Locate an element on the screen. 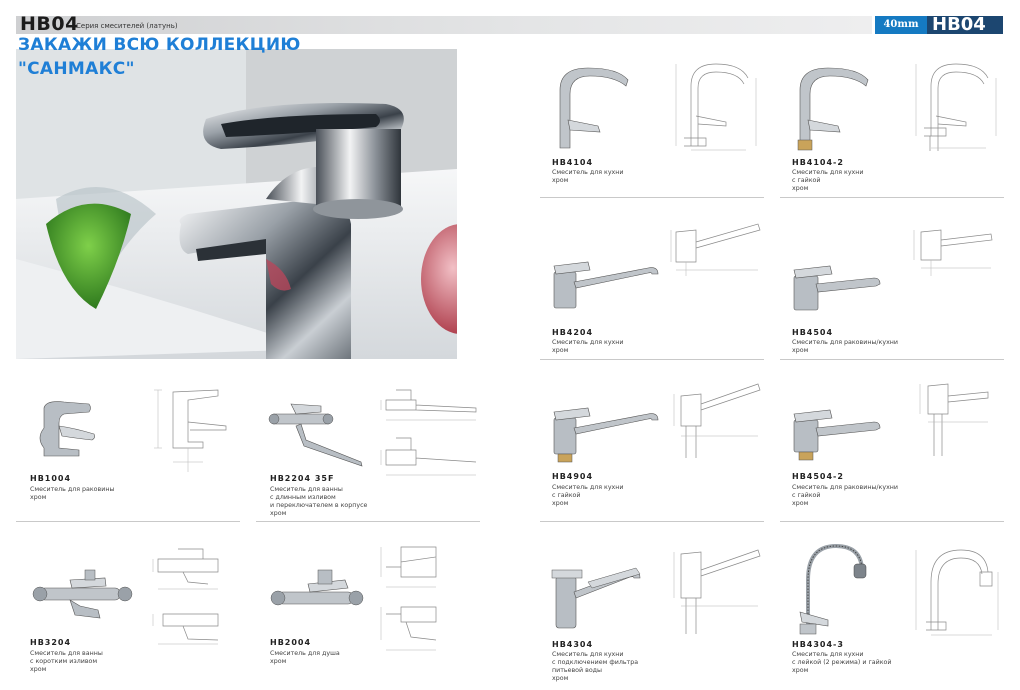  series-code: HB04 is located at coordinates (49, 24).